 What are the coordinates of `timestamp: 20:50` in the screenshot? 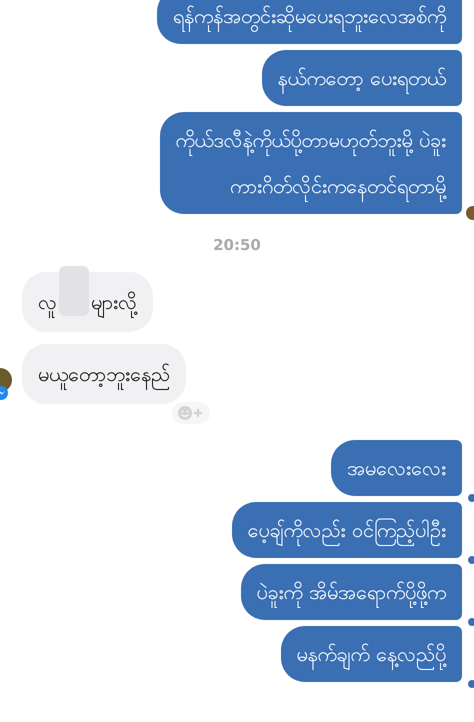 It's located at (237, 245).